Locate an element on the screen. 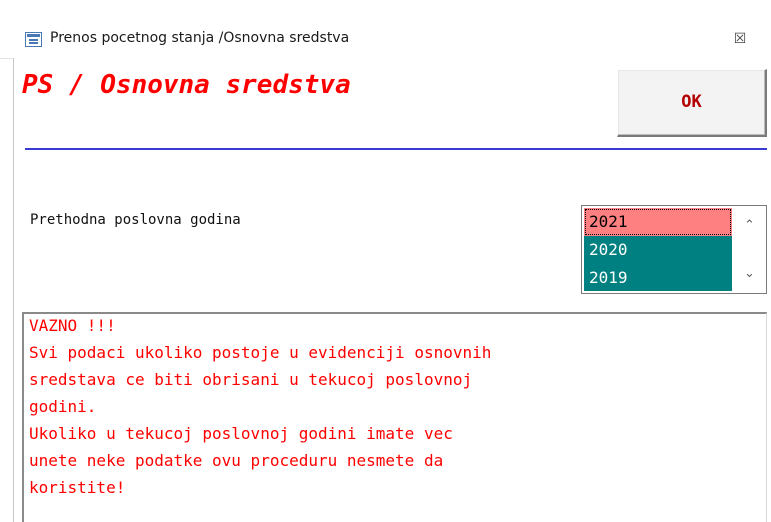 Image resolution: width=771 pixels, height=522 pixels. year-label: Prethodna poslovna godina is located at coordinates (135, 220).